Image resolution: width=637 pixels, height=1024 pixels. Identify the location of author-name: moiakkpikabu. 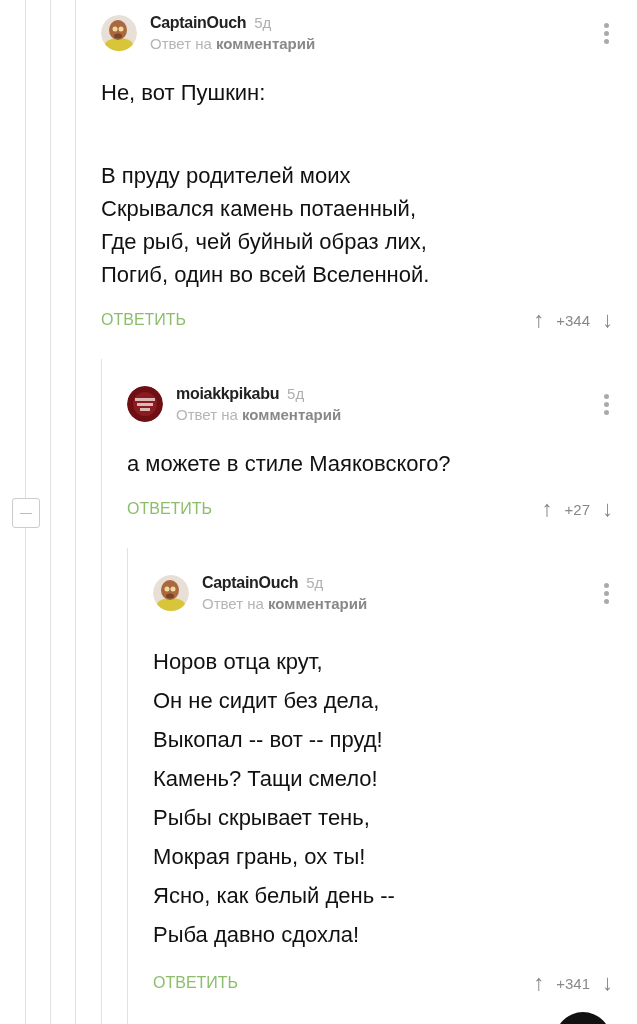
(228, 394).